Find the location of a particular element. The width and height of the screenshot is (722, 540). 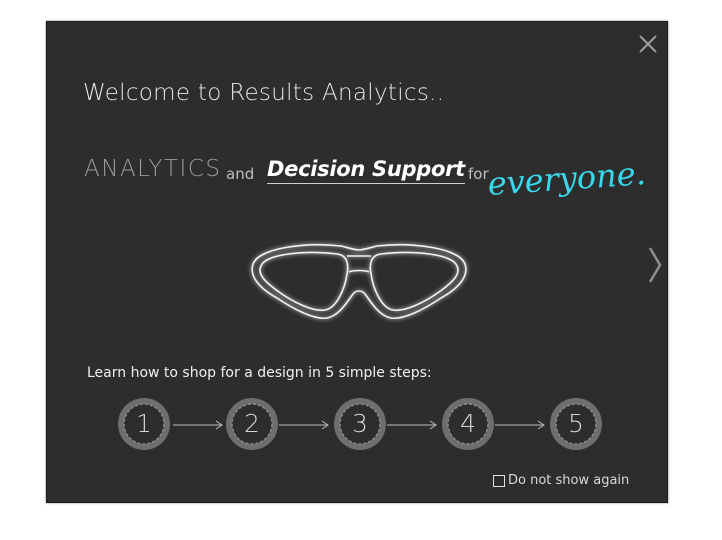

step-4-label: 4 is located at coordinates (468, 423).